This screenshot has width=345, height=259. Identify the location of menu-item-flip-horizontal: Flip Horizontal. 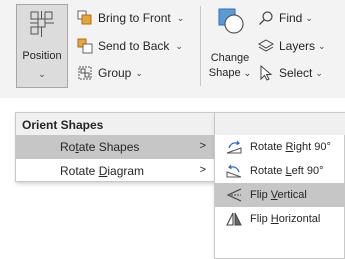
(280, 219).